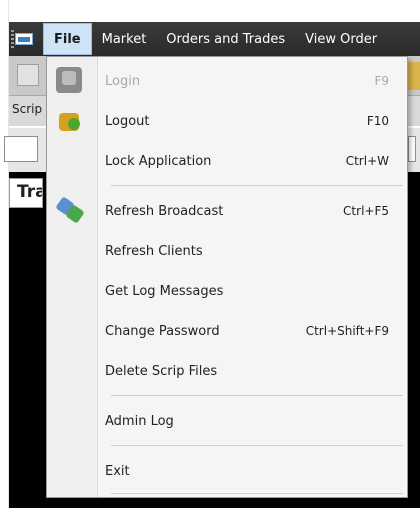 The width and height of the screenshot is (420, 508). What do you see at coordinates (341, 39) in the screenshot?
I see `menu-view-order: View Order` at bounding box center [341, 39].